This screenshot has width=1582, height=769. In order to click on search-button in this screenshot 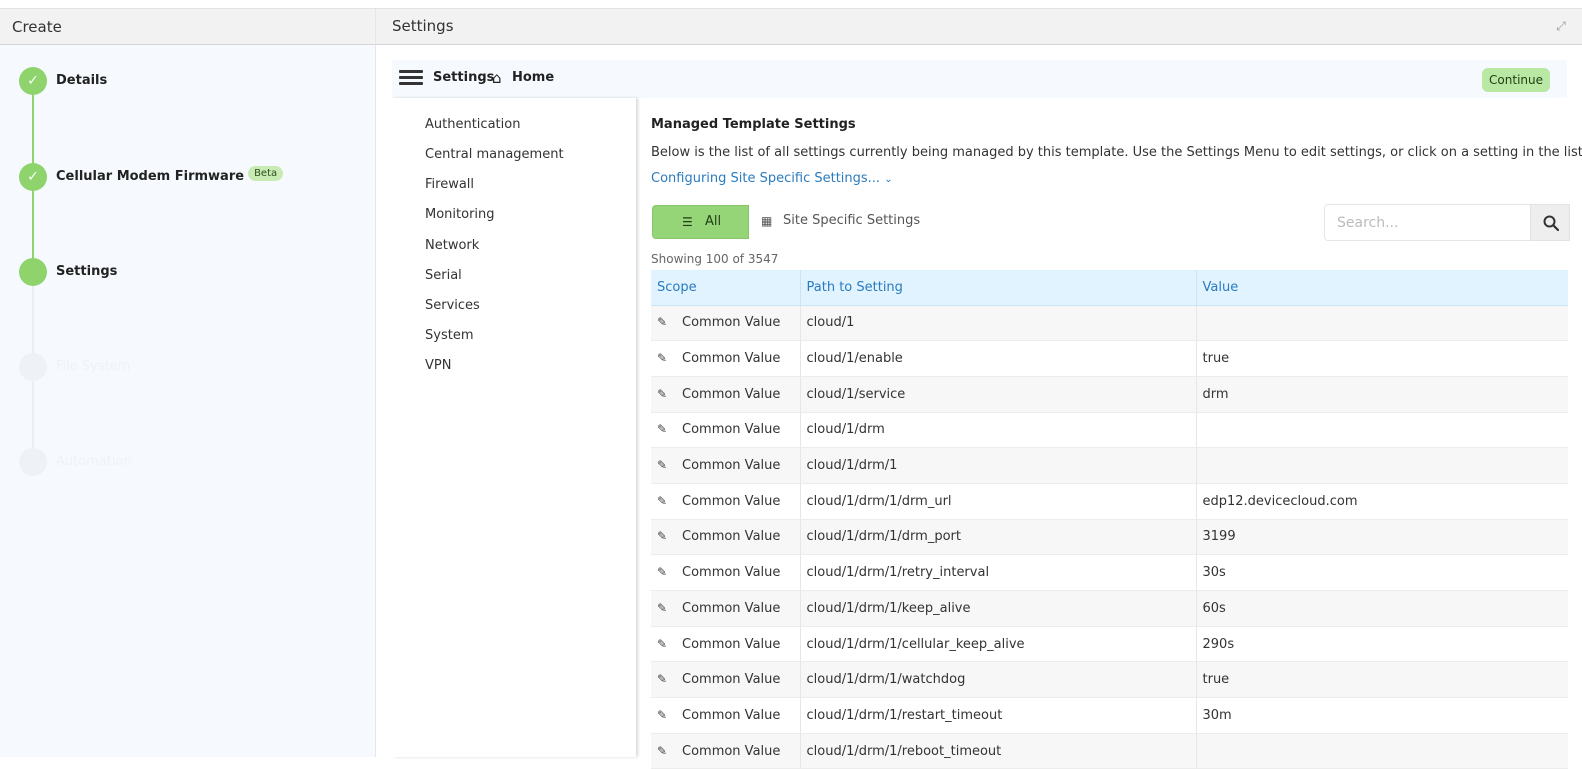, I will do `click(1550, 222)`.